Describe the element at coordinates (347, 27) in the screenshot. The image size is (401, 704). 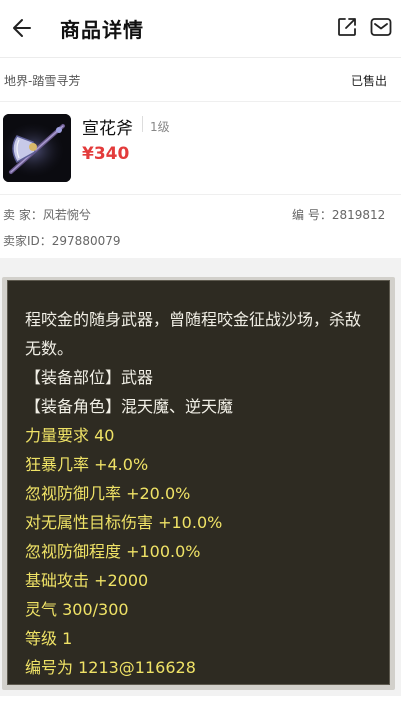
I see `share-icon` at that location.